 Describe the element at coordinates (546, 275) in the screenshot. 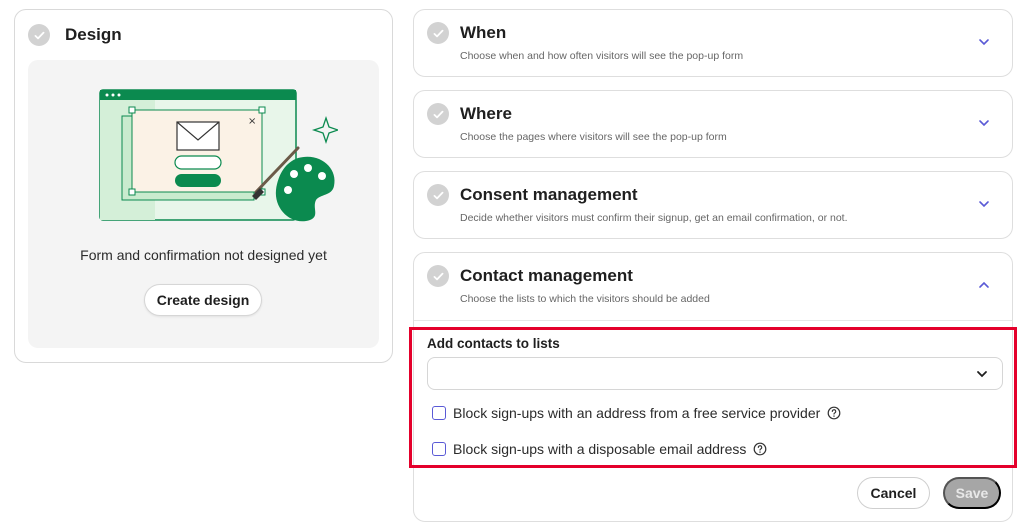

I see `section-title: Contact management` at that location.